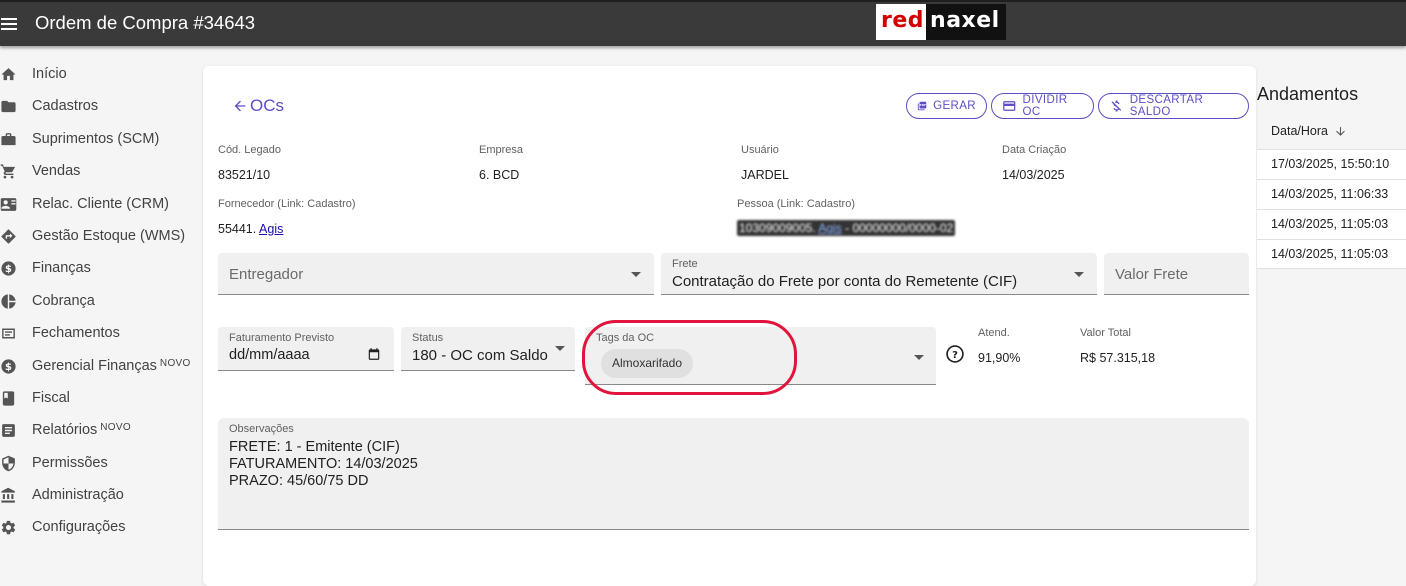 The height and width of the screenshot is (586, 1406). Describe the element at coordinates (1042, 106) in the screenshot. I see `dividir-oc-button: DIVIDIR OC` at that location.